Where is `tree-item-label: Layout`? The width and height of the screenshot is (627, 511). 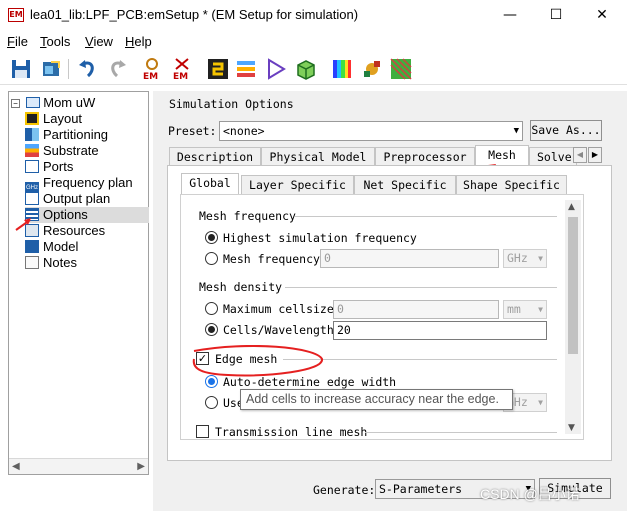
tree-item-label: Layout is located at coordinates (63, 118).